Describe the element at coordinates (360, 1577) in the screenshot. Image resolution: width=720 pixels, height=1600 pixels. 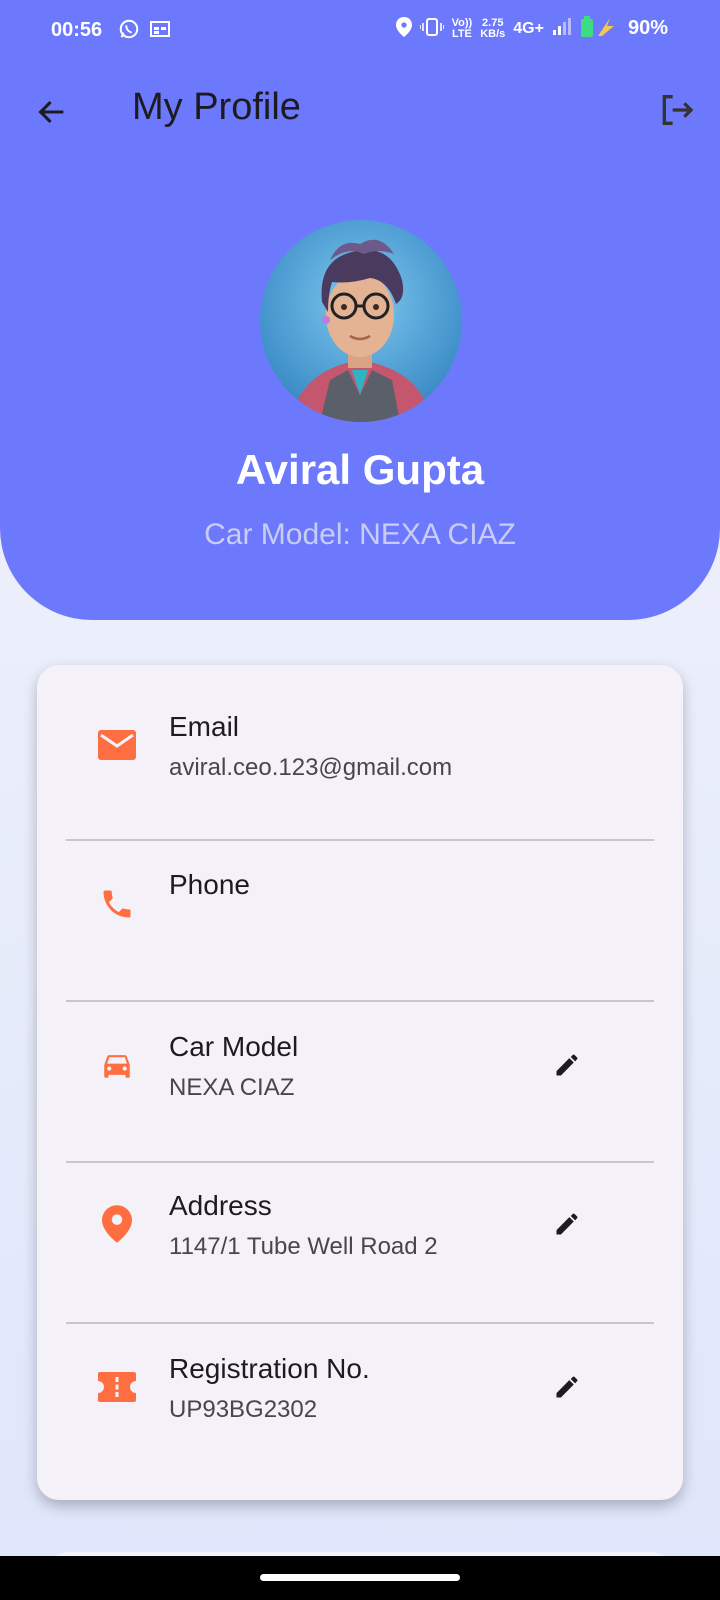
I see `home-gesture-handle` at that location.